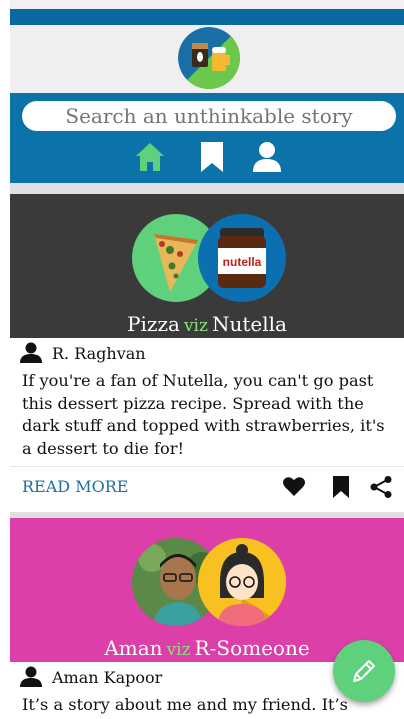 Image resolution: width=404 pixels, height=719 pixels. I want to click on app-logo, so click(209, 58).